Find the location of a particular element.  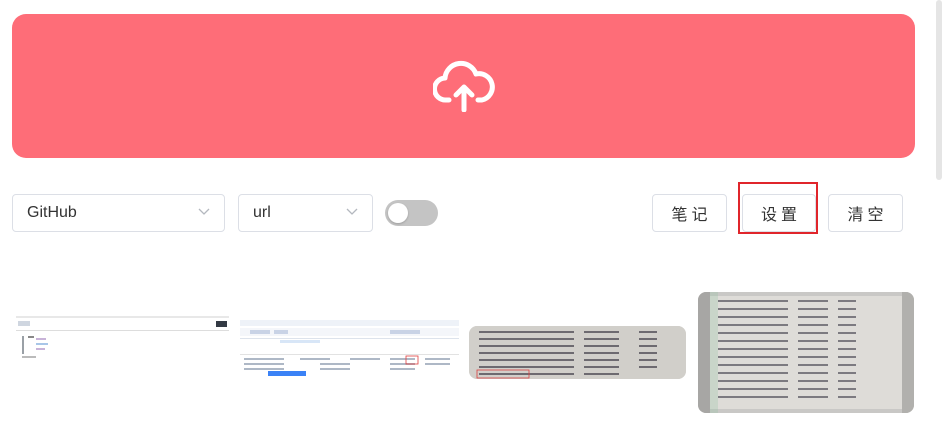

cloud-upload-icon is located at coordinates (463, 86).